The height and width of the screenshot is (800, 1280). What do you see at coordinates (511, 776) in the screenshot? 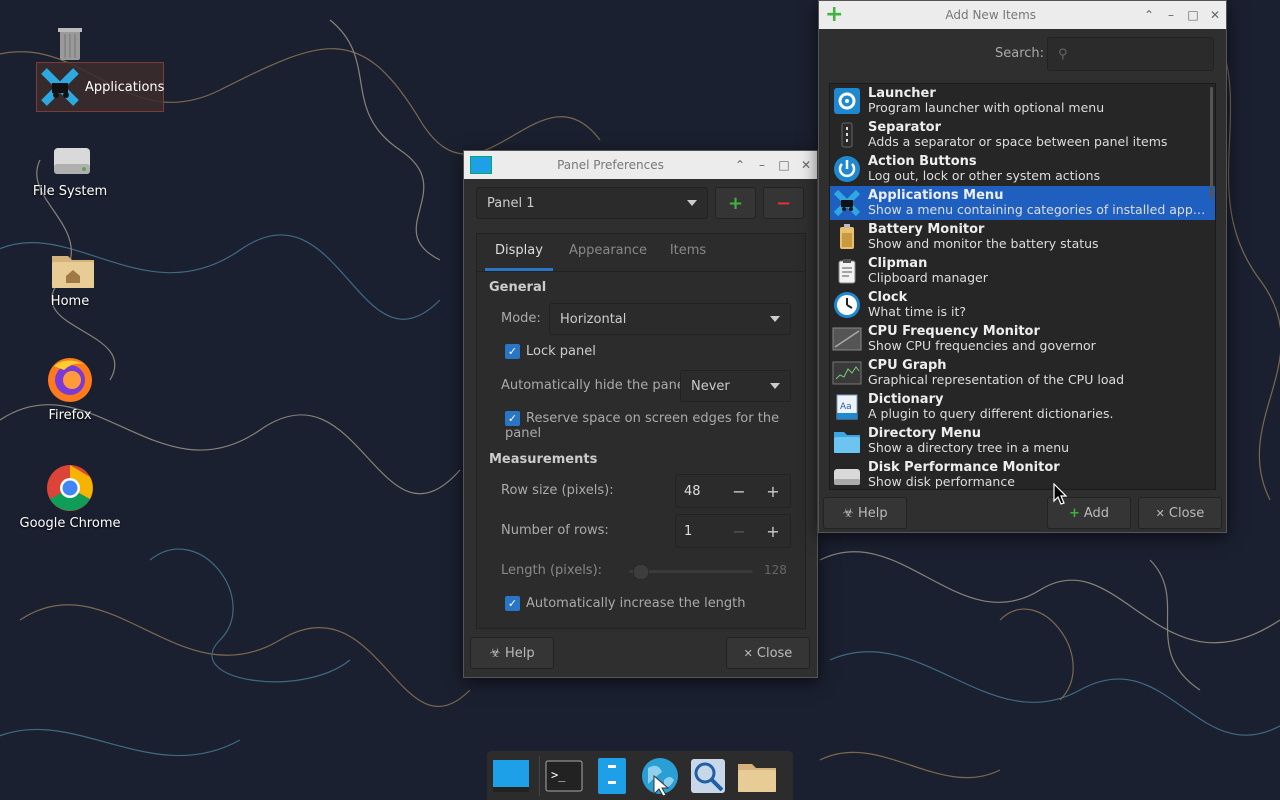
I see `show-desktop-icon` at bounding box center [511, 776].